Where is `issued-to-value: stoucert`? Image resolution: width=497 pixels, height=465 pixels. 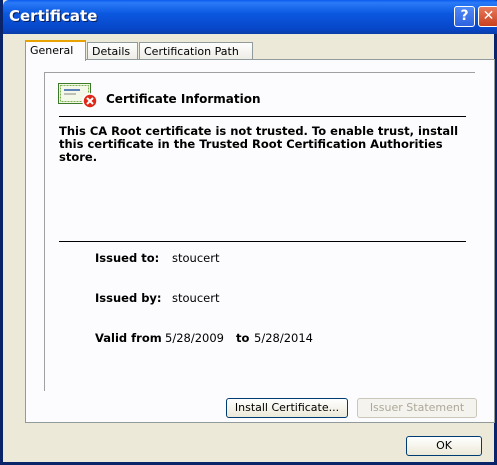
issued-to-value: stoucert is located at coordinates (196, 258).